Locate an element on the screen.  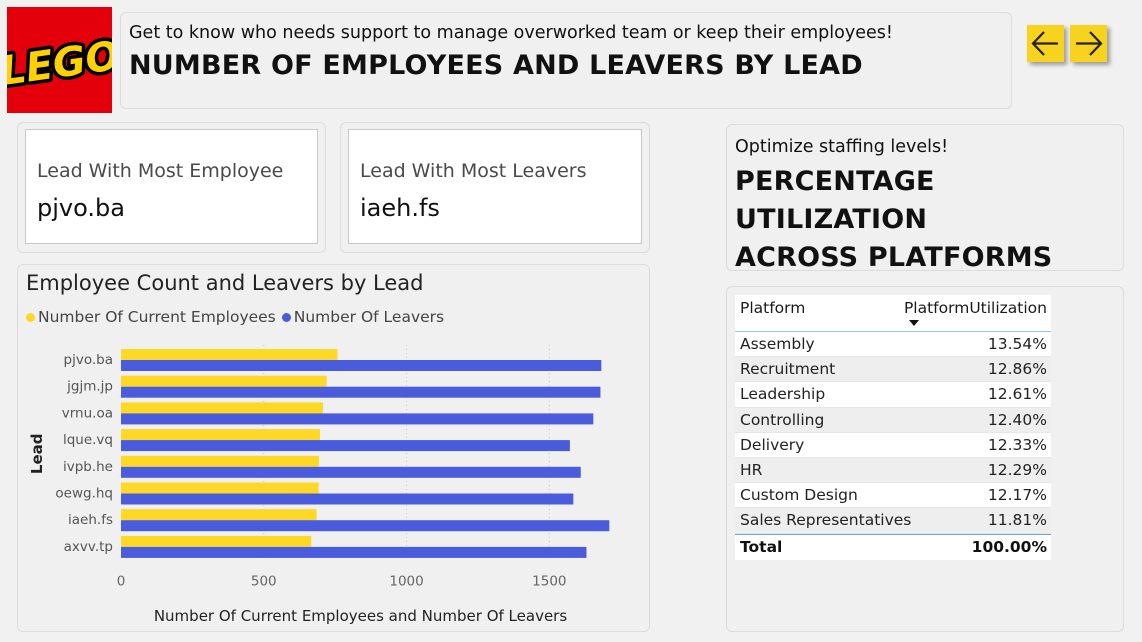
y-tick-label: ivpb.he is located at coordinates (88, 467).